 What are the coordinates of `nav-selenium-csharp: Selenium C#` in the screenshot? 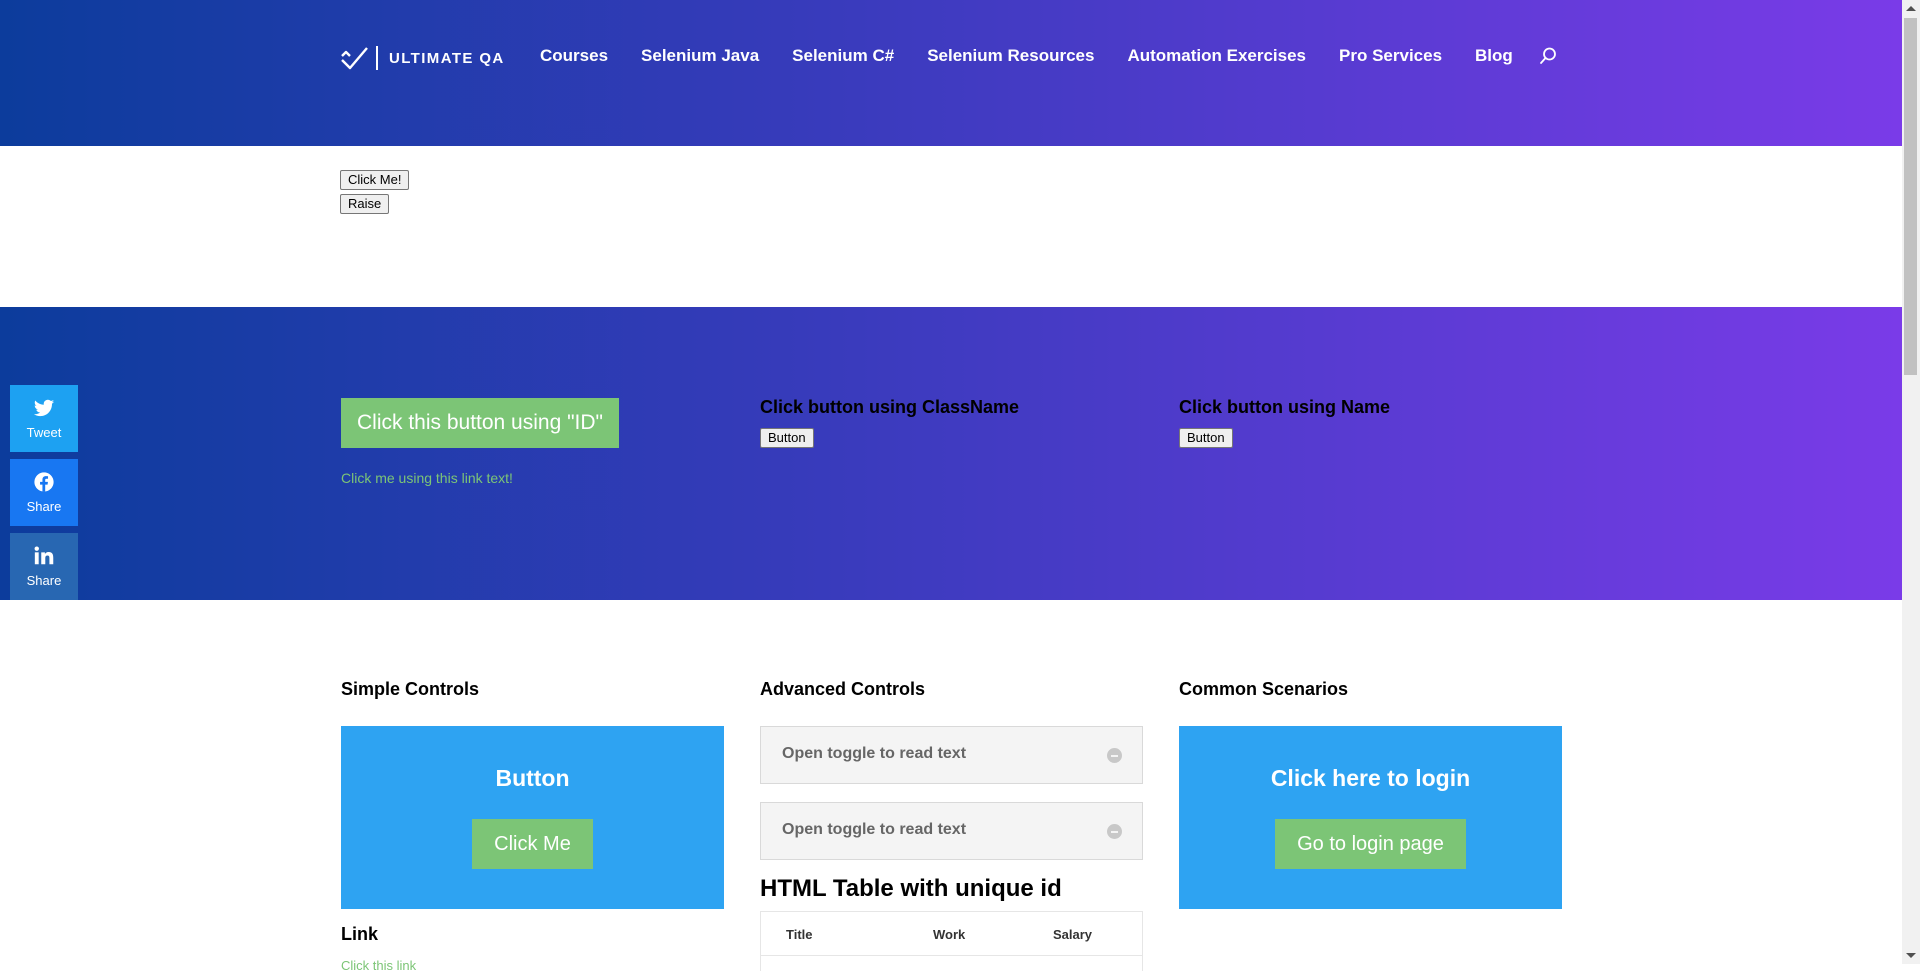 It's located at (843, 56).